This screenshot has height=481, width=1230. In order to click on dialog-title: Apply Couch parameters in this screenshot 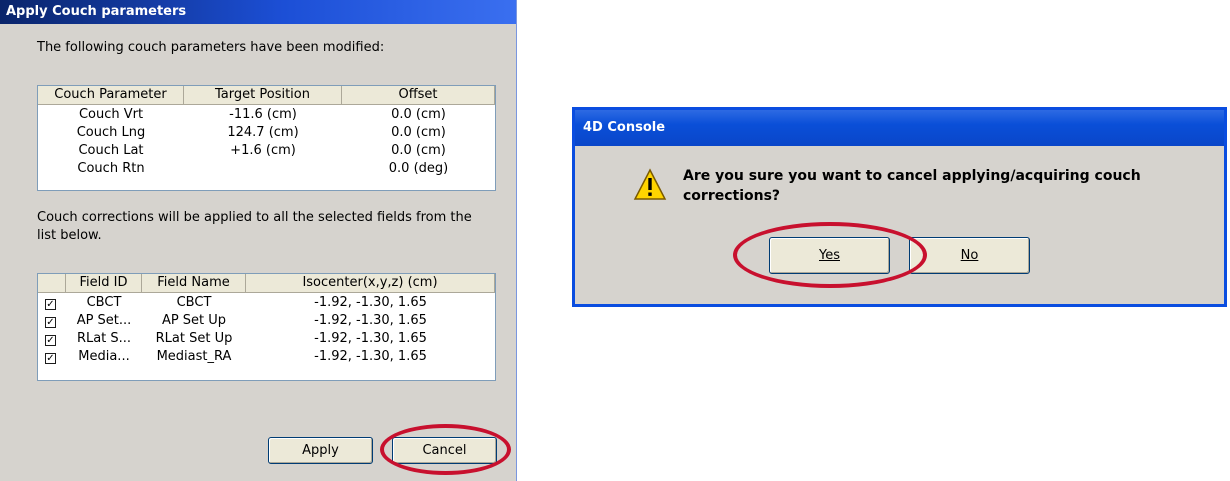, I will do `click(258, 12)`.